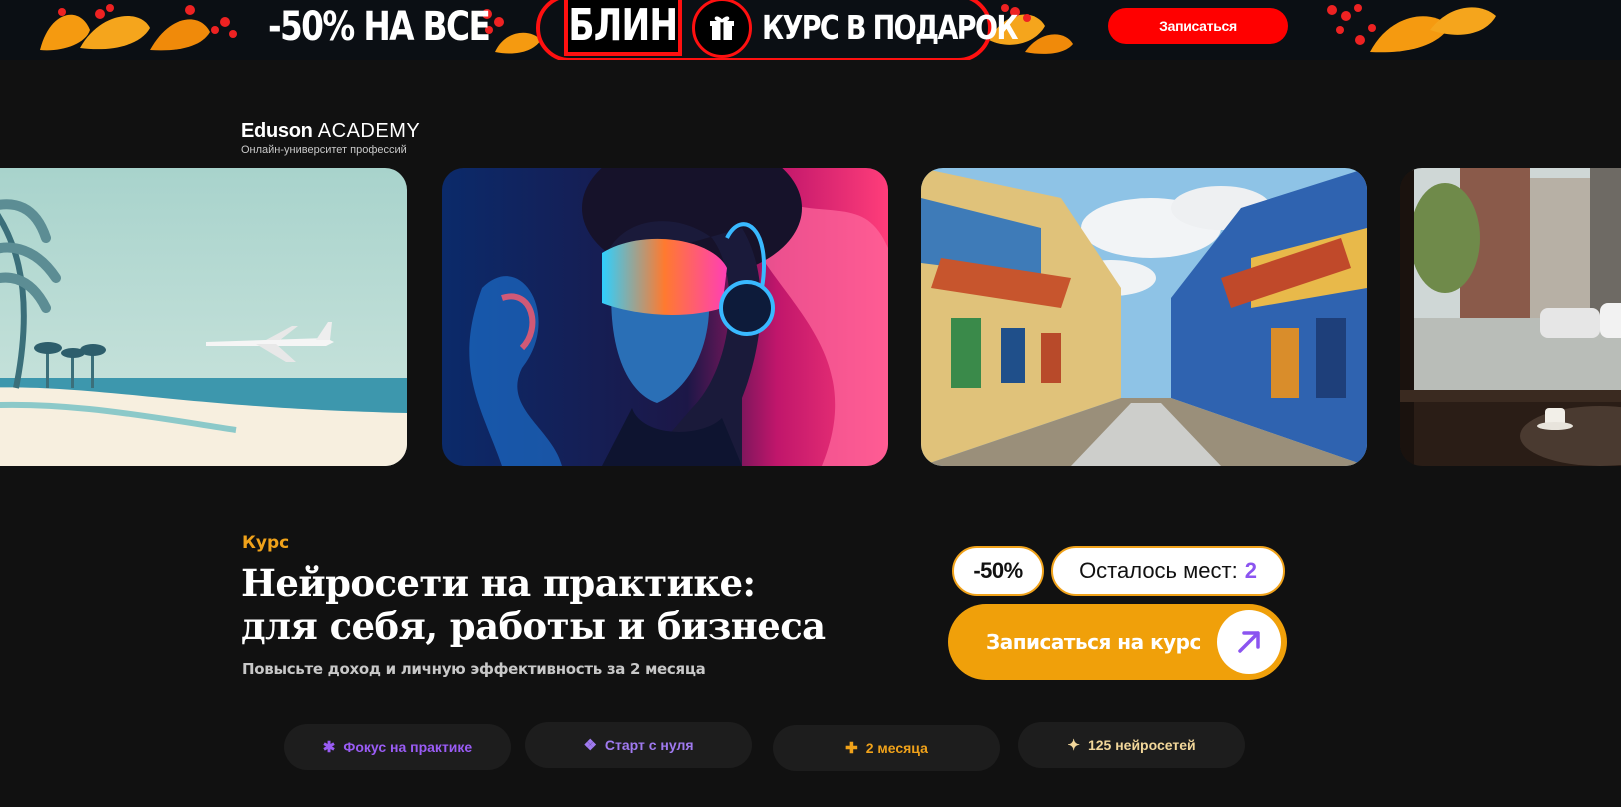 This screenshot has width=1621, height=807. I want to click on feature-chip-label: 2 месяца, so click(896, 748).